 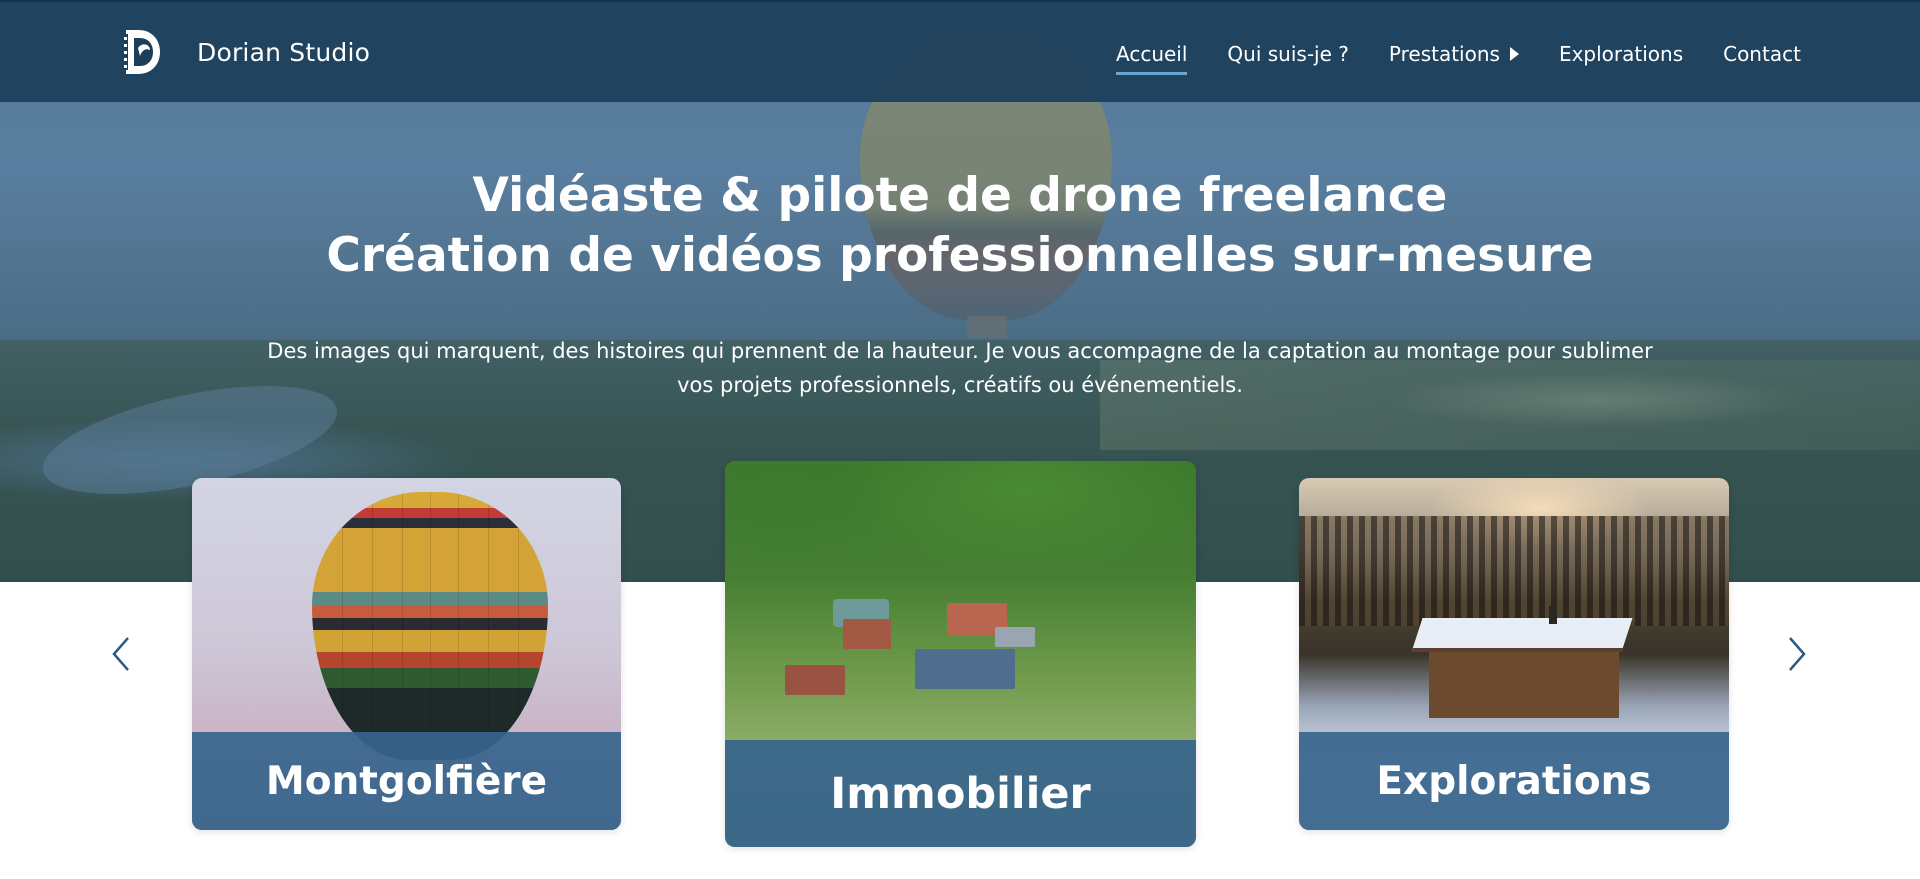 I want to click on card-band: Montgolfière, so click(x=406, y=781).